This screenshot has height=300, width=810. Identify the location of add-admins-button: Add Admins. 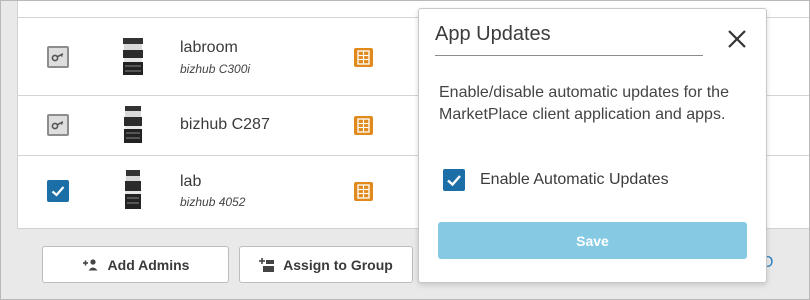
(135, 264).